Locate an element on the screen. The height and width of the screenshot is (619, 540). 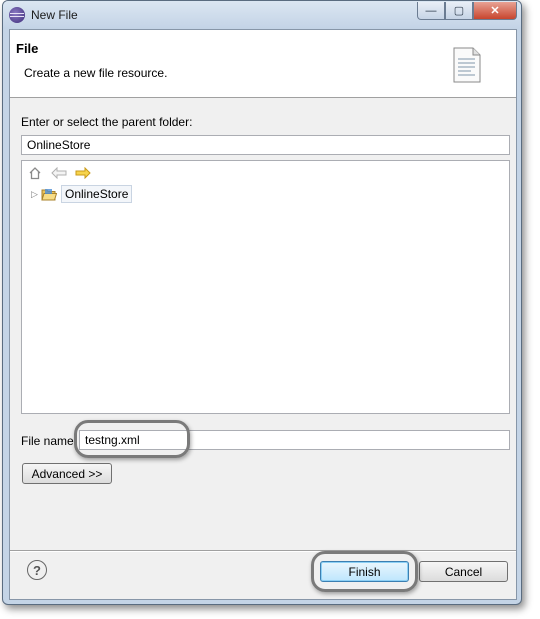
tree-item: ▷ OnlineStore is located at coordinates (82, 194).